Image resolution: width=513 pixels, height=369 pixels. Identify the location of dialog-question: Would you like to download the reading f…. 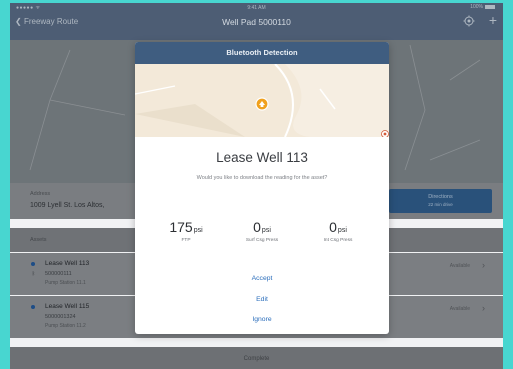
(262, 178).